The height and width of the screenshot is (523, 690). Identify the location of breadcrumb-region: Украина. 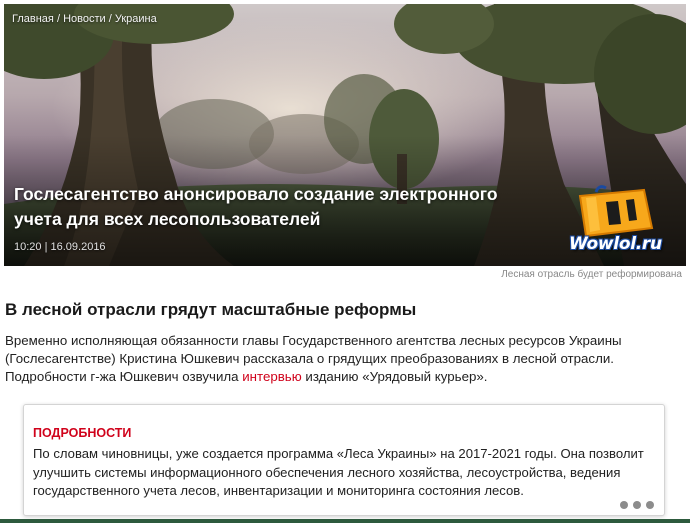
(136, 19).